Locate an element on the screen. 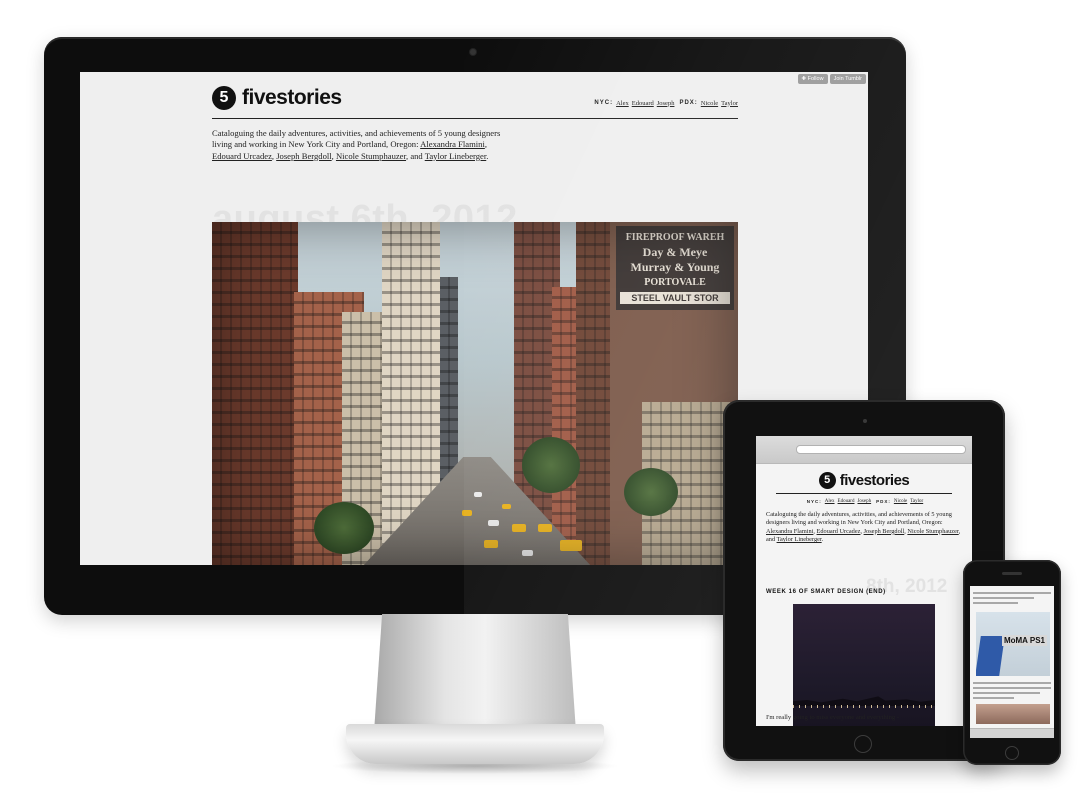 The height and width of the screenshot is (805, 1090). site-logo: 5 fivestories is located at coordinates (277, 98).